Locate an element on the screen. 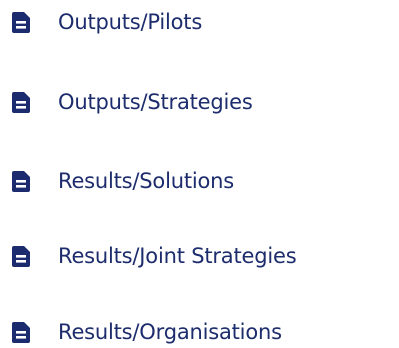 The width and height of the screenshot is (399, 348). list-item-results-joint-strategies: Results/Joint Strategies is located at coordinates (199, 256).